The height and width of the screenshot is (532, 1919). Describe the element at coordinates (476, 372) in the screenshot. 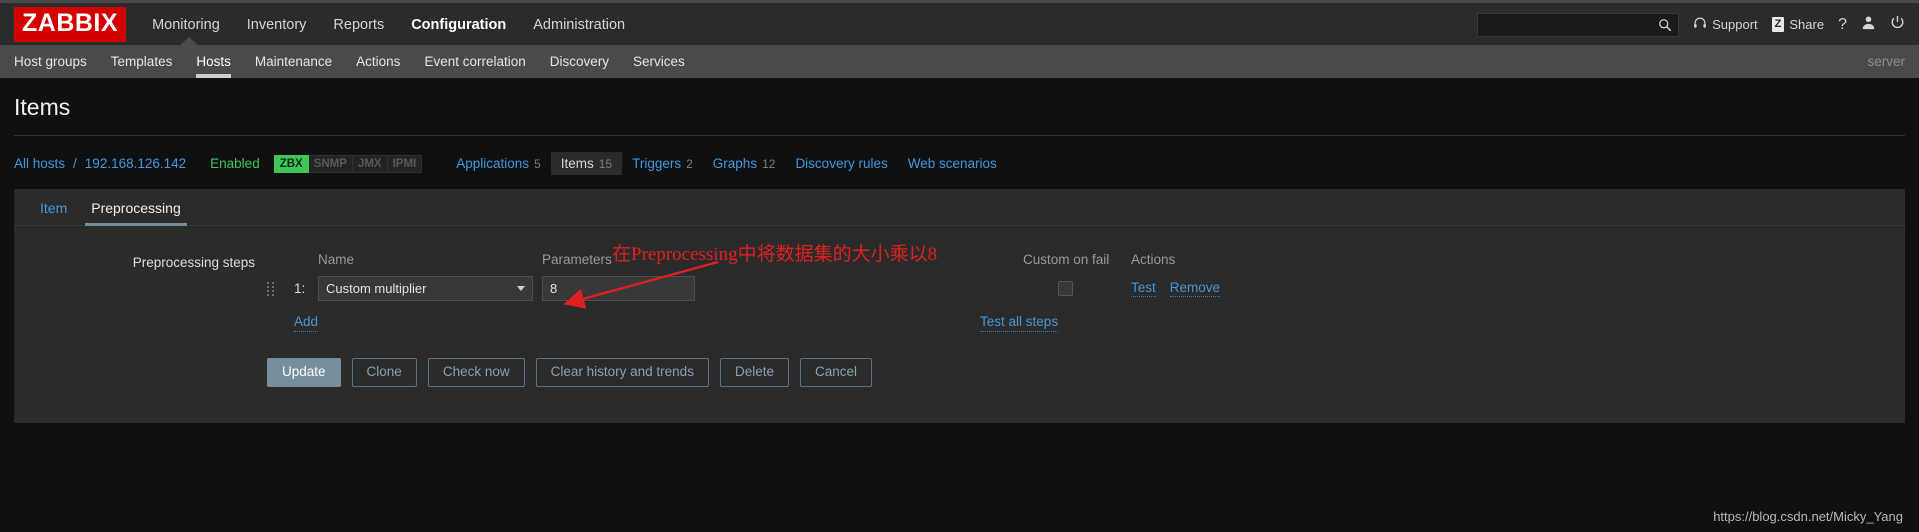

I see `check-now-button: Check now` at that location.